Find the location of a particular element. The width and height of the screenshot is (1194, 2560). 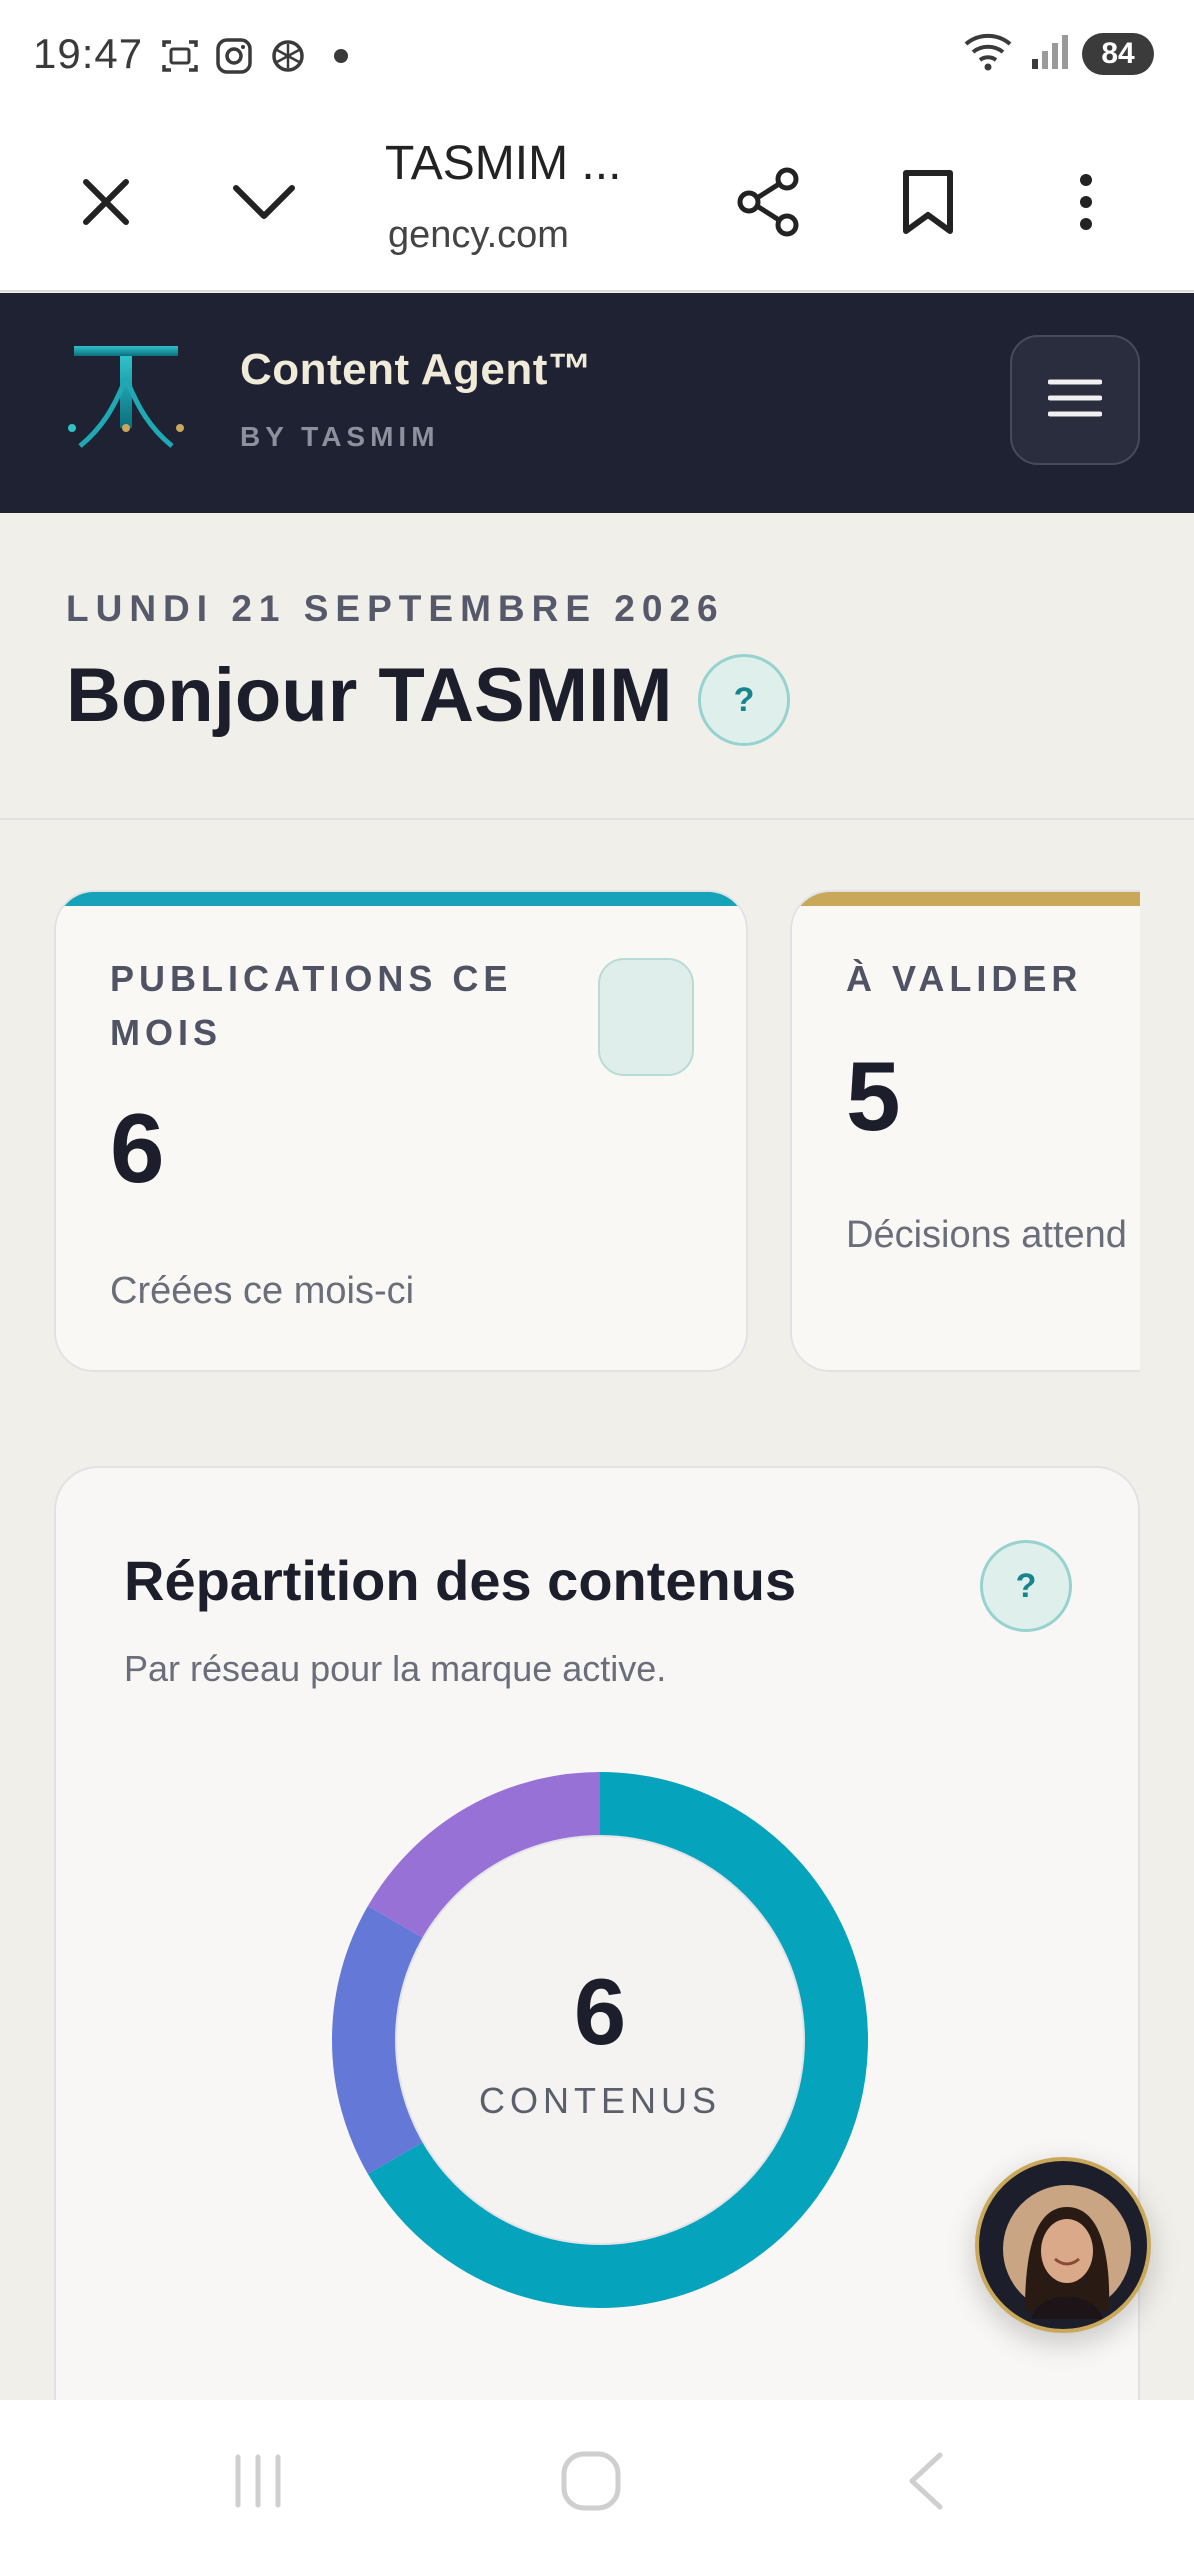

android-nav-bar is located at coordinates (597, 2480).